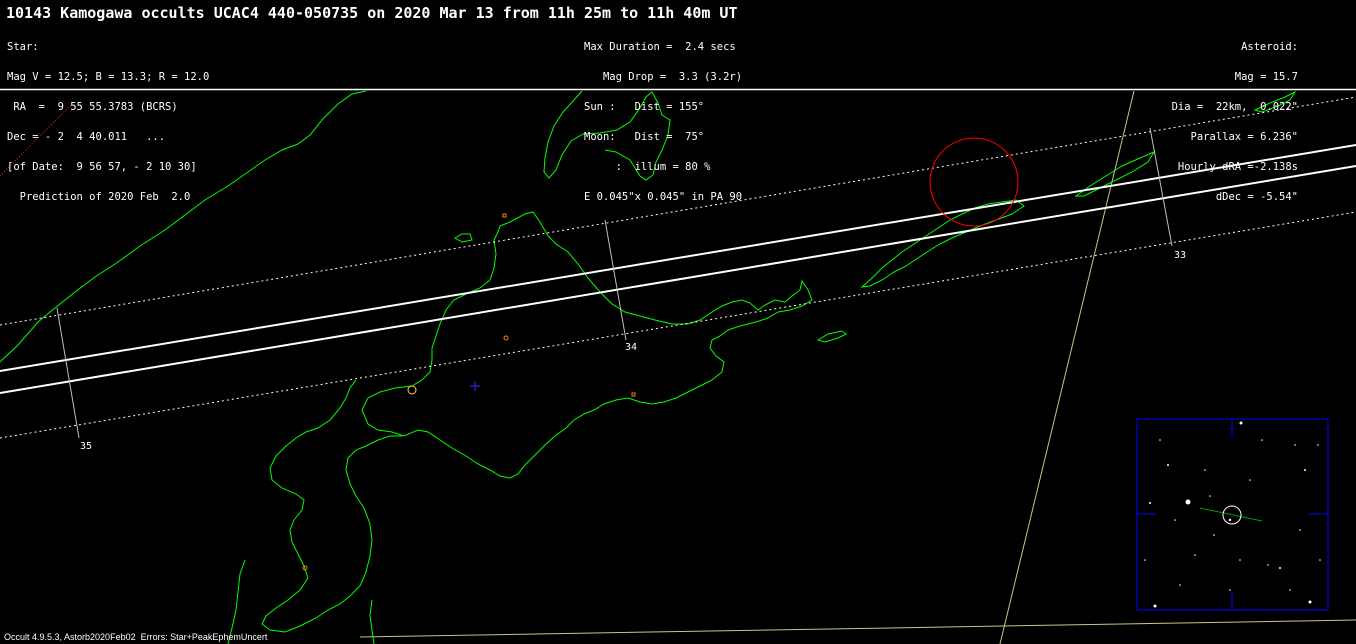 This screenshot has width=1356, height=644. Describe the element at coordinates (631, 347) in the screenshot. I see `tick-label-34: 34` at that location.